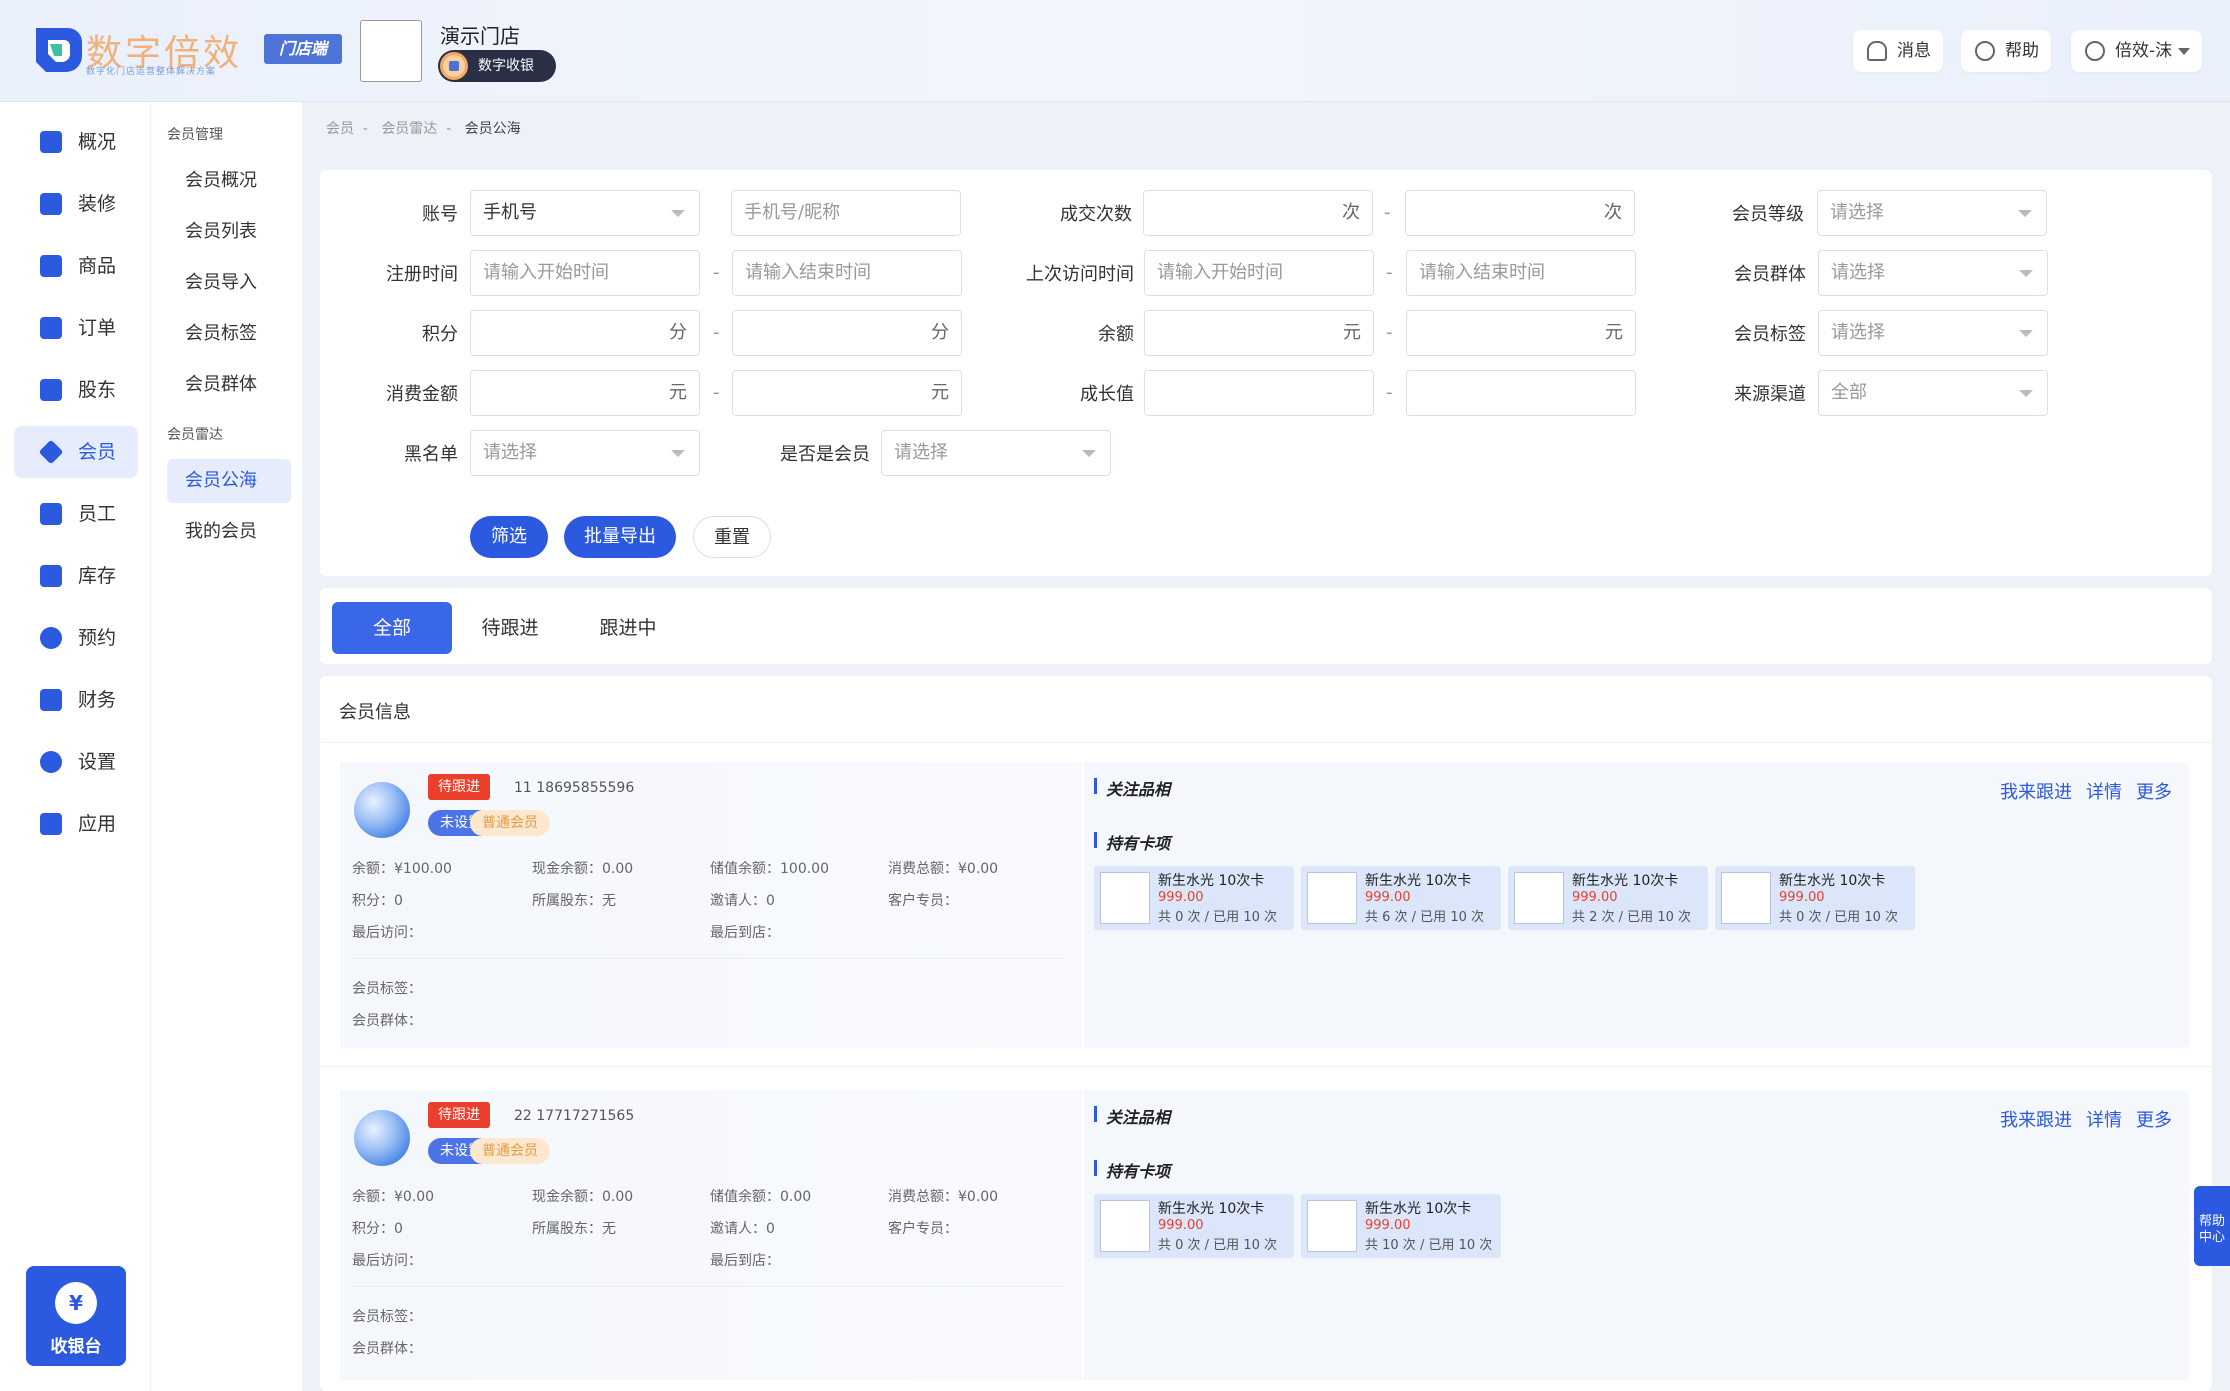  Describe the element at coordinates (76, 1316) in the screenshot. I see `cashier-button: ¥ 收银台` at that location.